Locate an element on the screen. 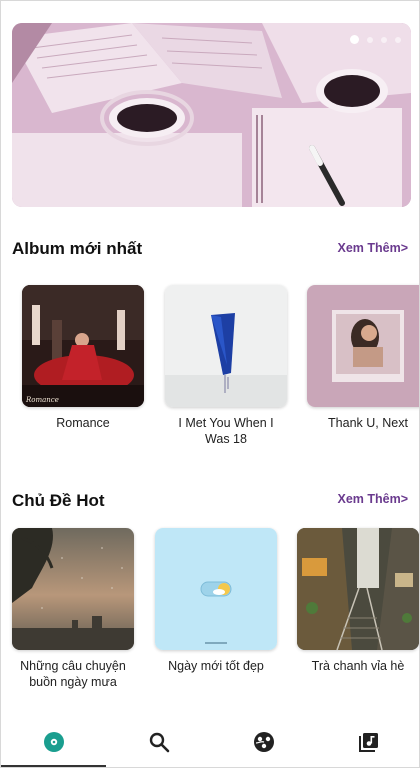 This screenshot has width=420, height=768. album-card: Romance Romance is located at coordinates (83, 358).